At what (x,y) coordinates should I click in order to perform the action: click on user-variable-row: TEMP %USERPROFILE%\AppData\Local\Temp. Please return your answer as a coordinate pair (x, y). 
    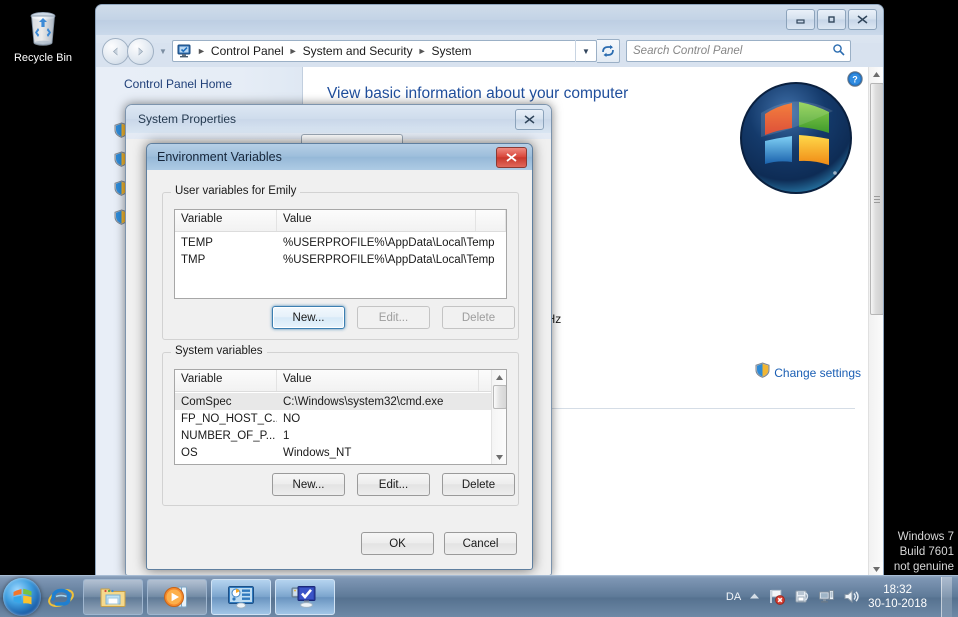
    Looking at the image, I should click on (340, 242).